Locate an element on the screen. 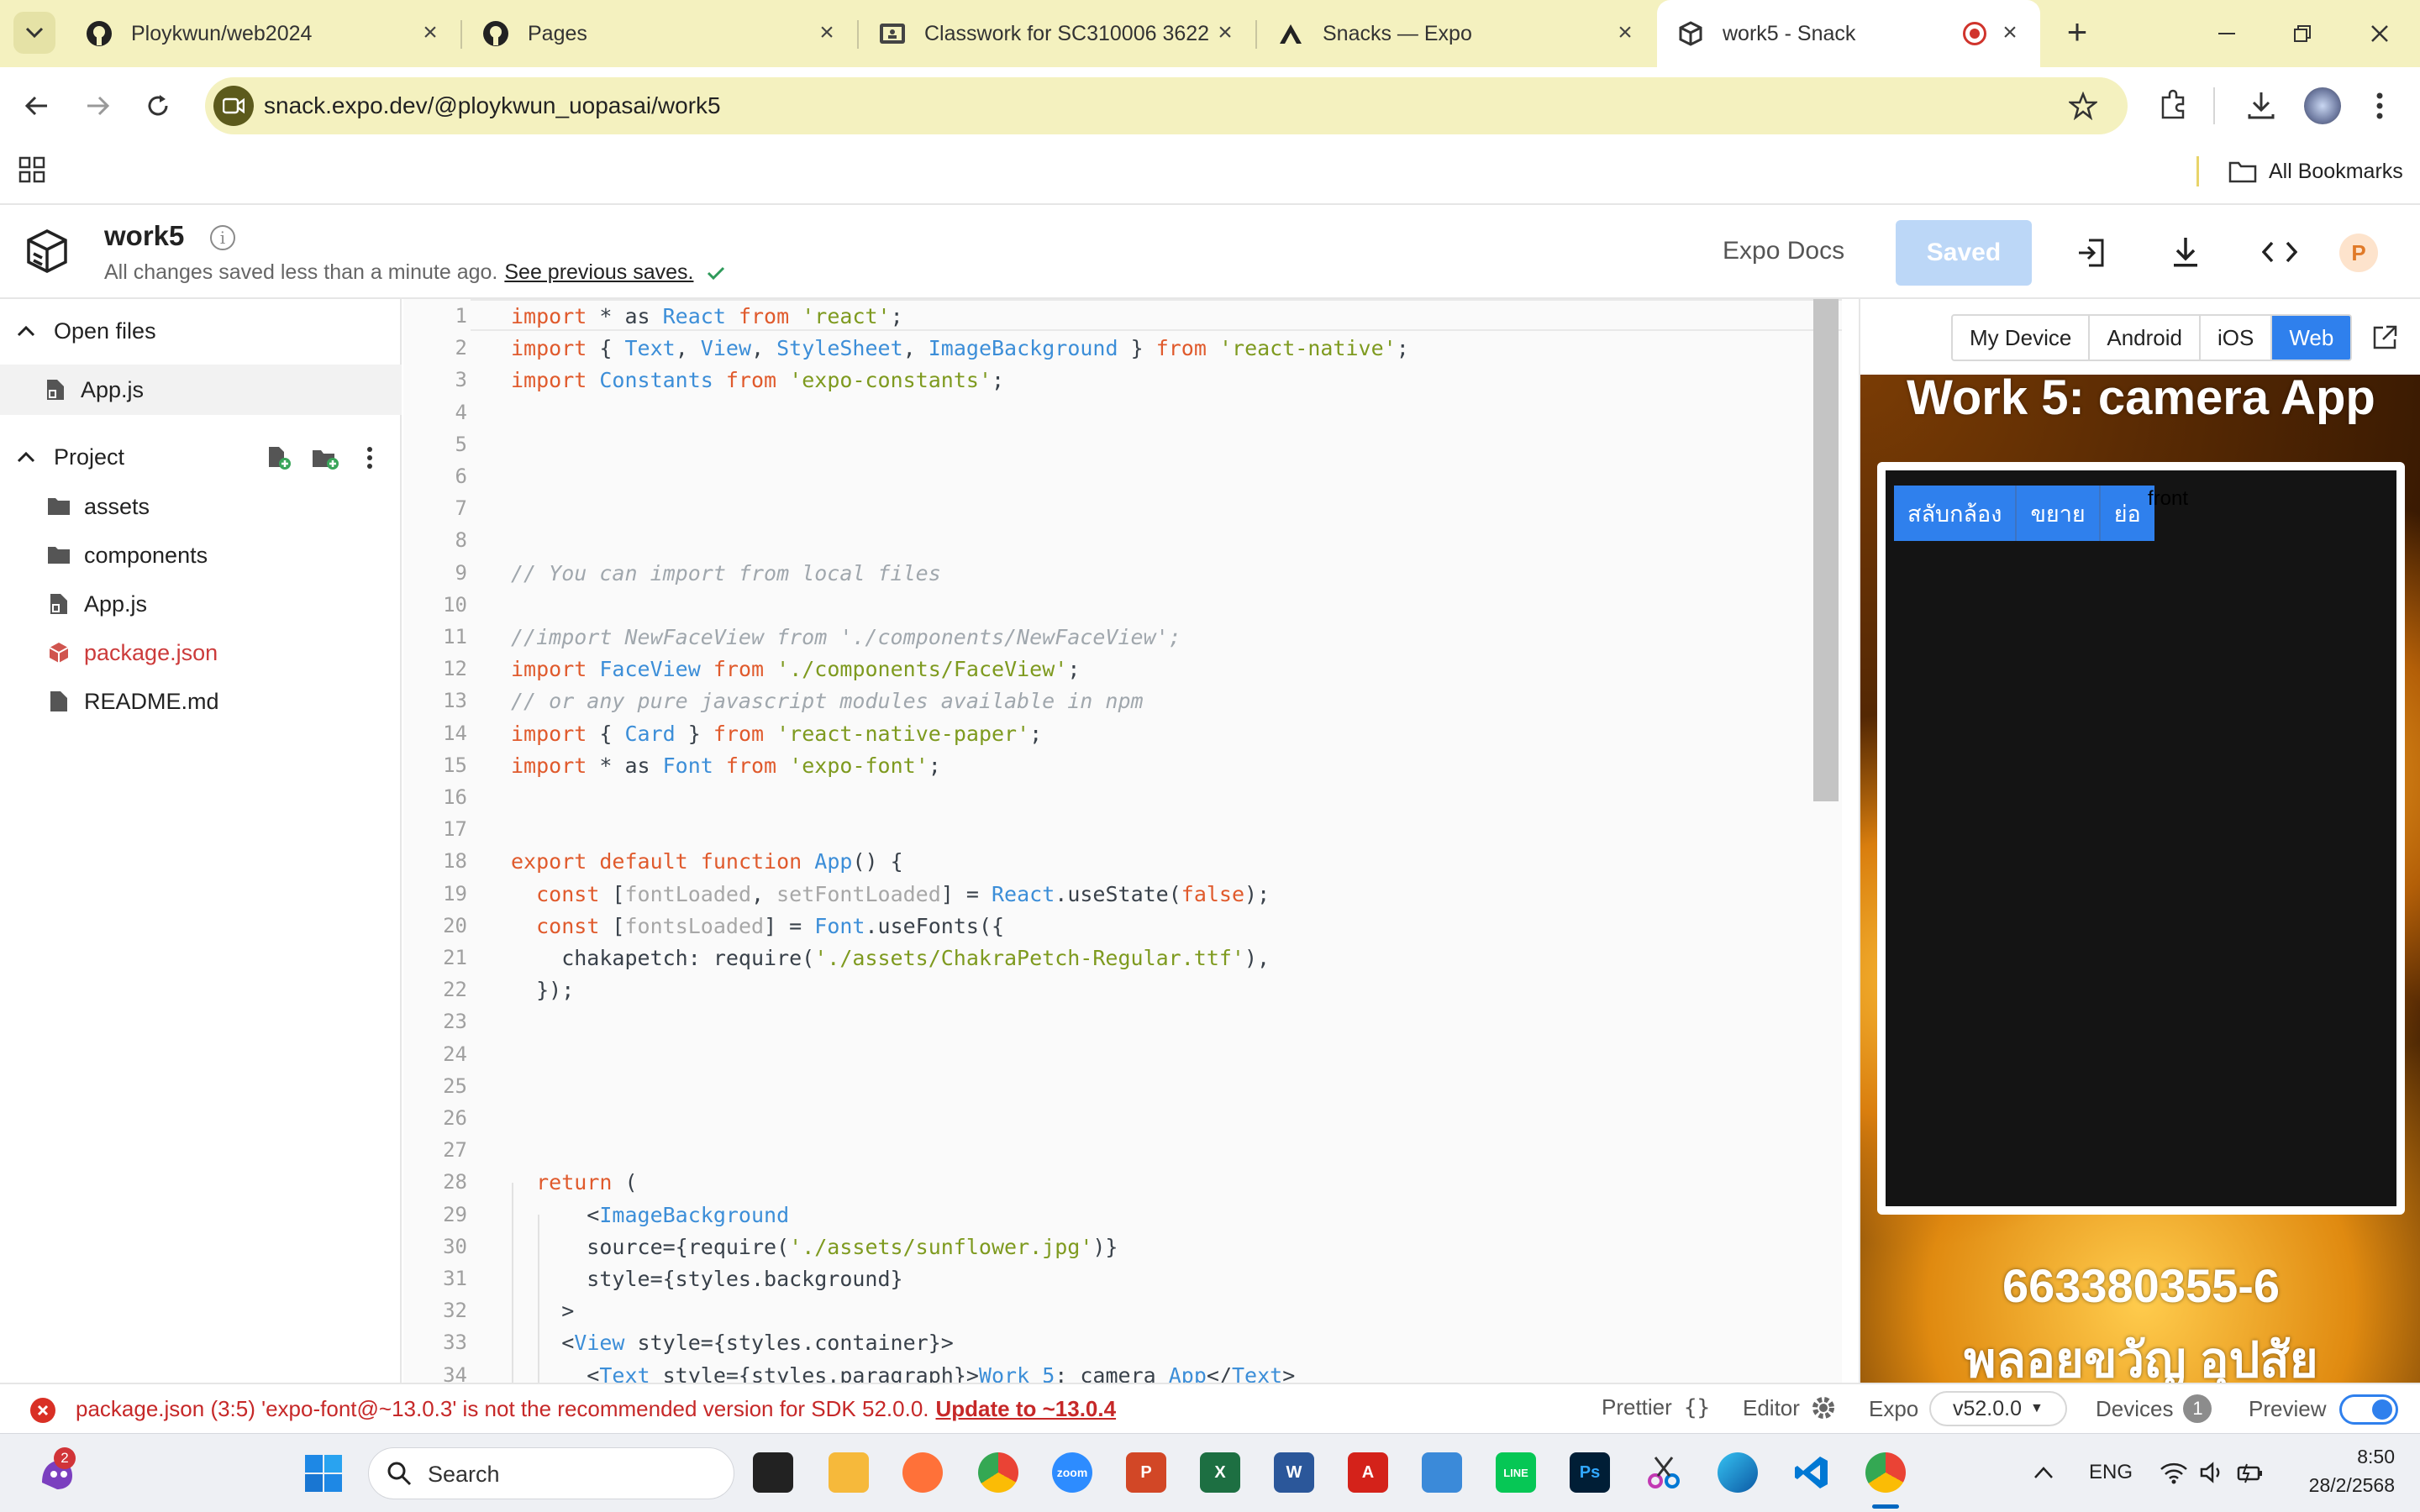  open-file-item: App.js is located at coordinates (201, 390).